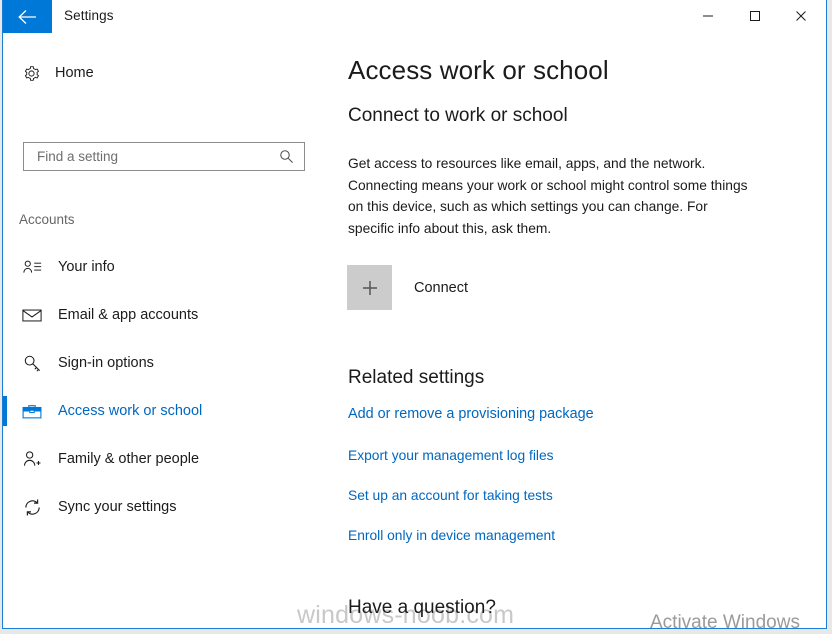  What do you see at coordinates (47, 219) in the screenshot?
I see `sidebar-category-label: Accounts` at bounding box center [47, 219].